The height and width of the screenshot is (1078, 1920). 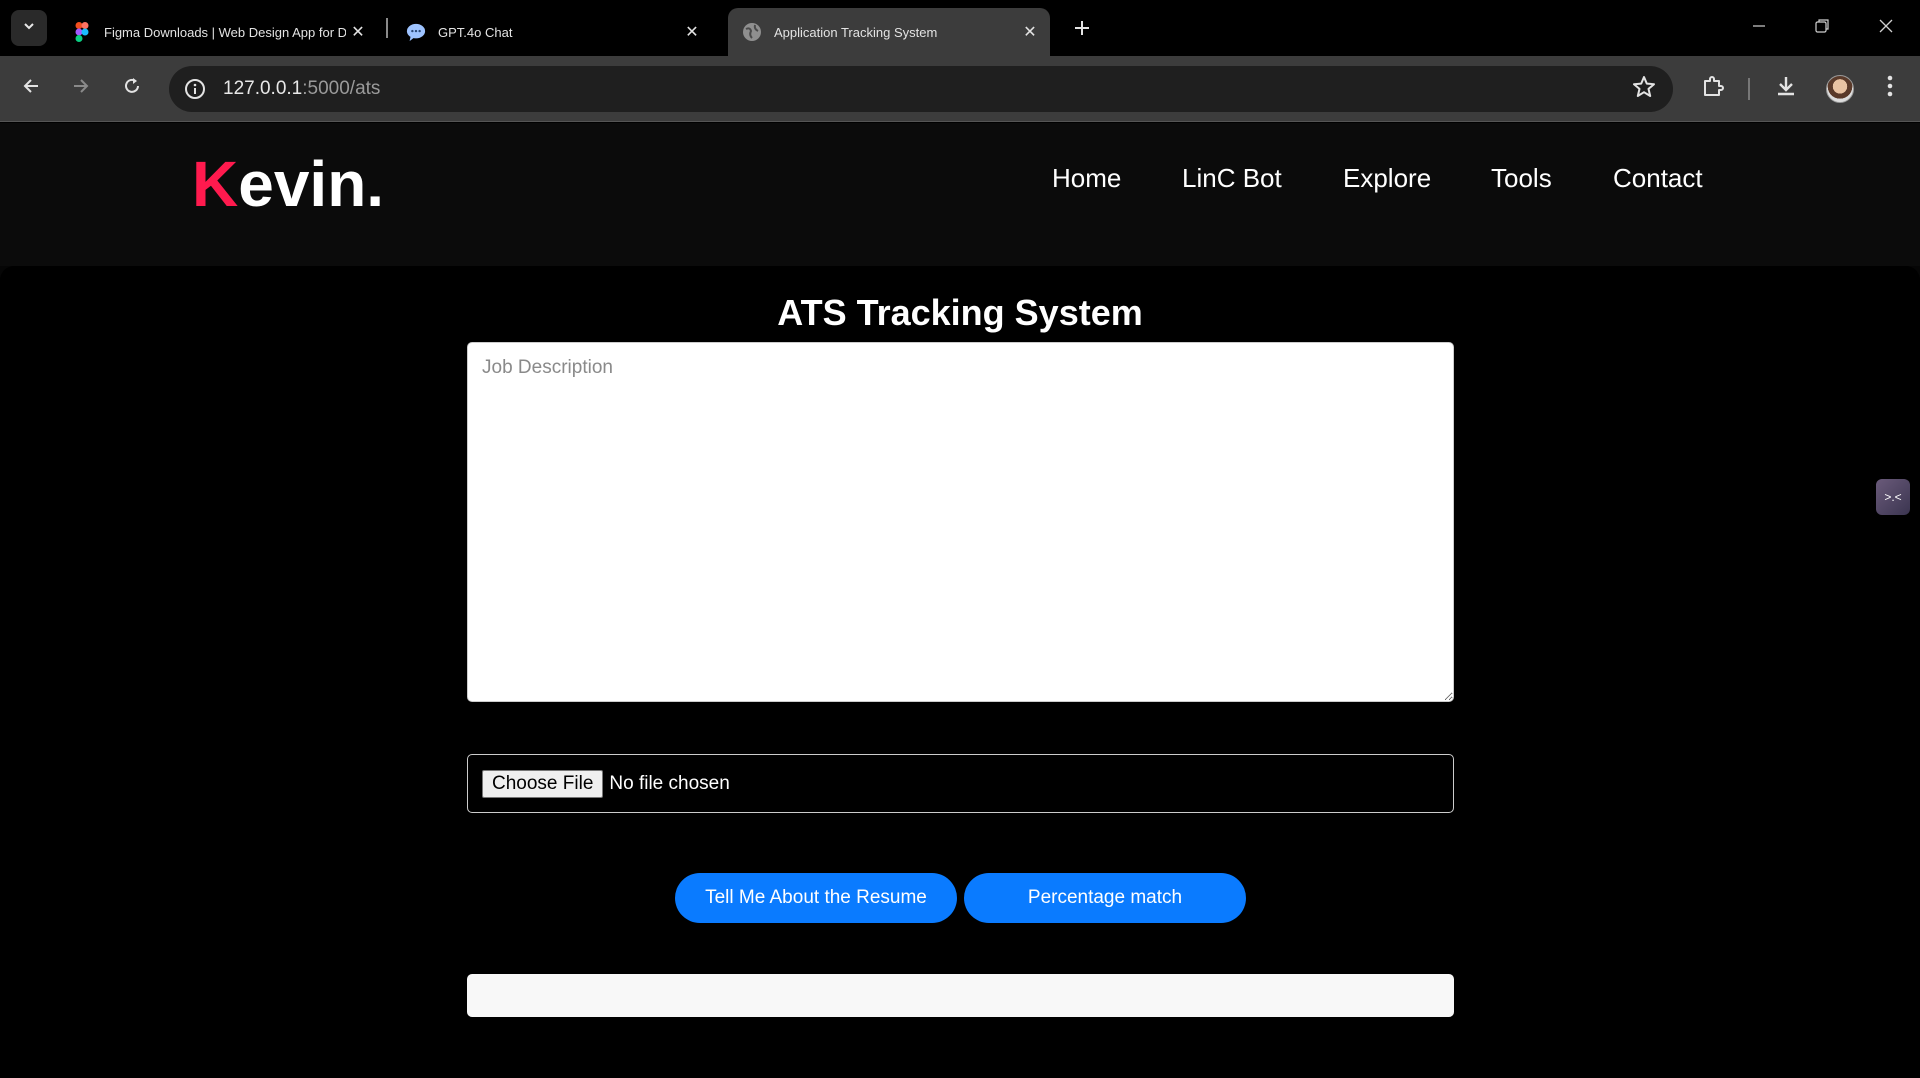 I want to click on plus-icon, so click(x=1082, y=30).